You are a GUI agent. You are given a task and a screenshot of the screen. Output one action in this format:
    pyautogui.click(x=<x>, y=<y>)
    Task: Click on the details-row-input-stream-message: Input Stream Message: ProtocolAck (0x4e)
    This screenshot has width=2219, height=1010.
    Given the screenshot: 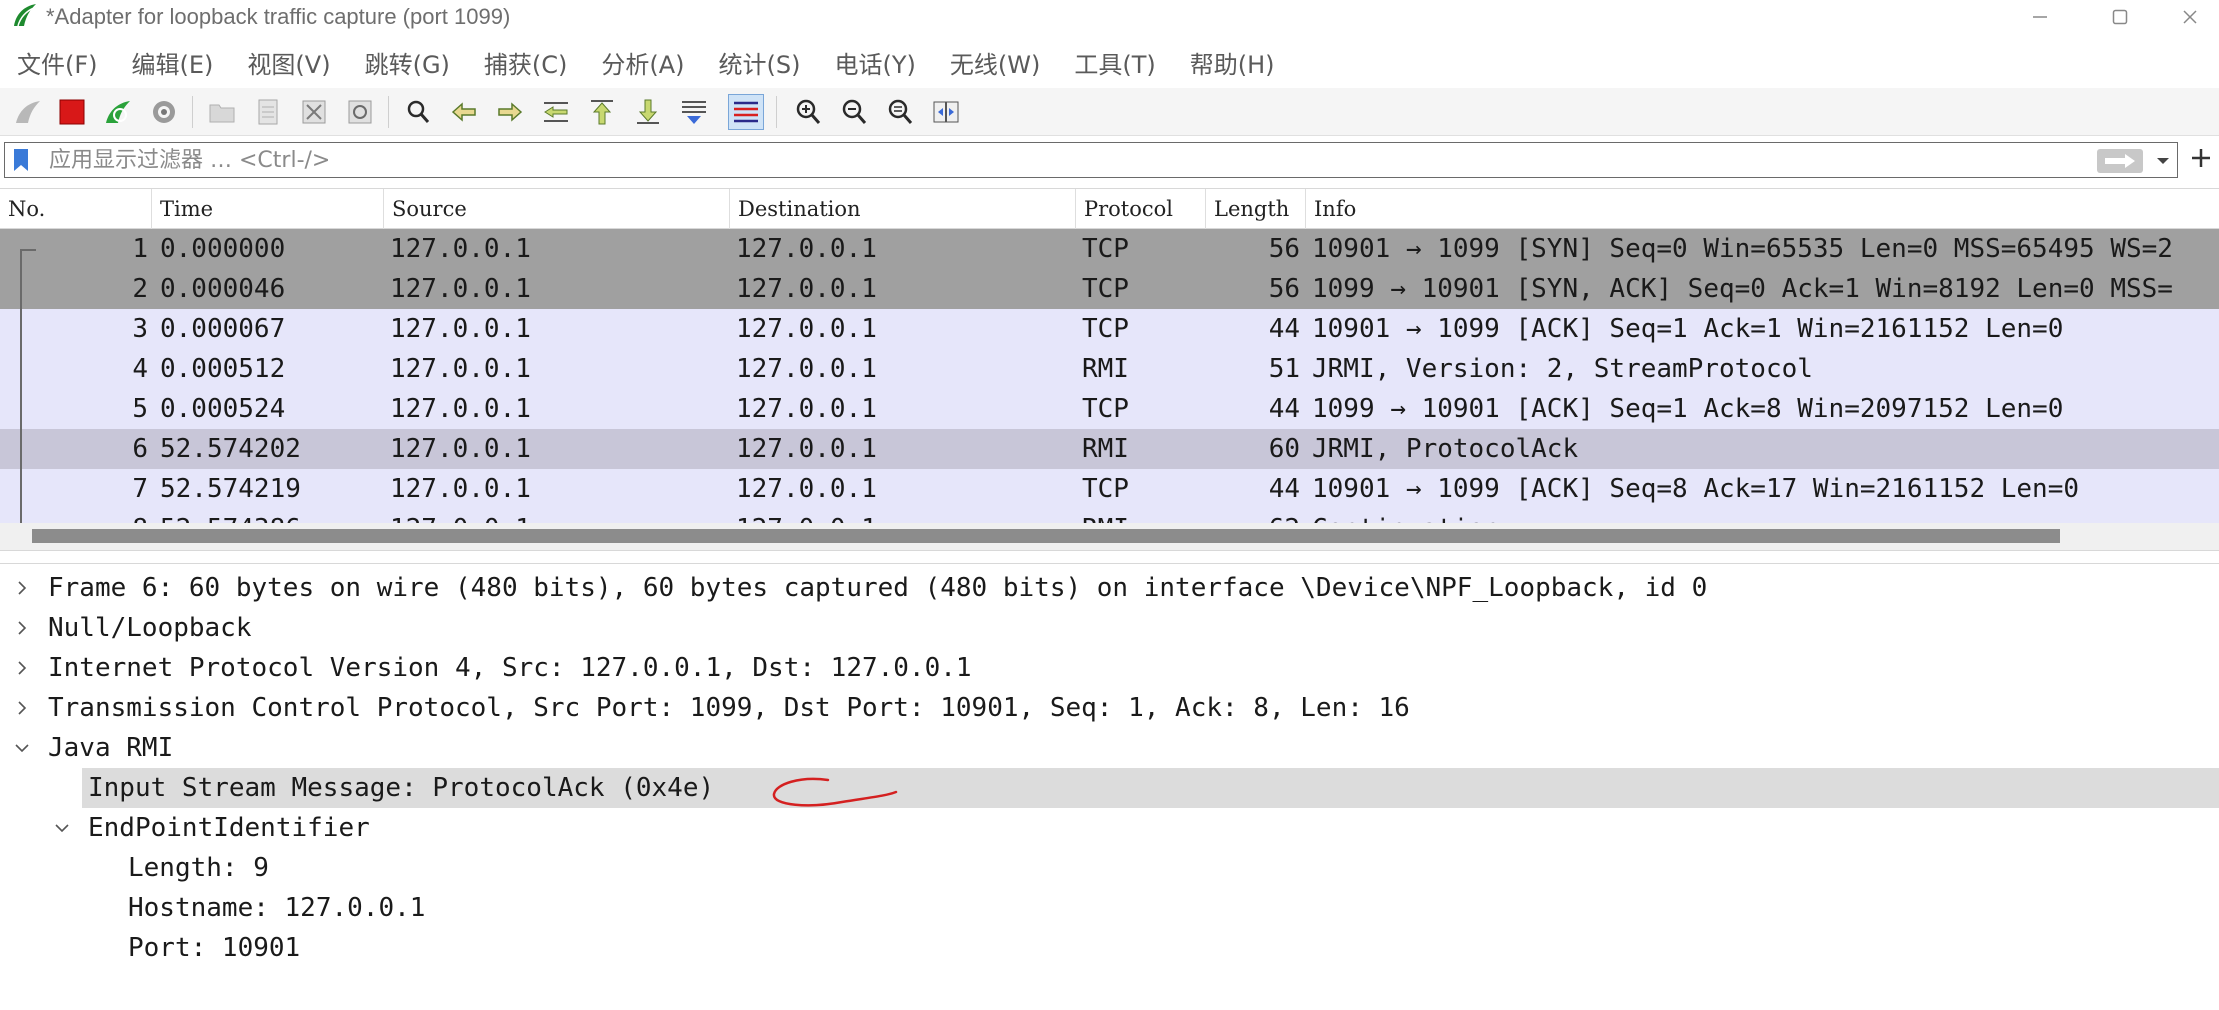 What is the action you would take?
    pyautogui.click(x=1150, y=788)
    